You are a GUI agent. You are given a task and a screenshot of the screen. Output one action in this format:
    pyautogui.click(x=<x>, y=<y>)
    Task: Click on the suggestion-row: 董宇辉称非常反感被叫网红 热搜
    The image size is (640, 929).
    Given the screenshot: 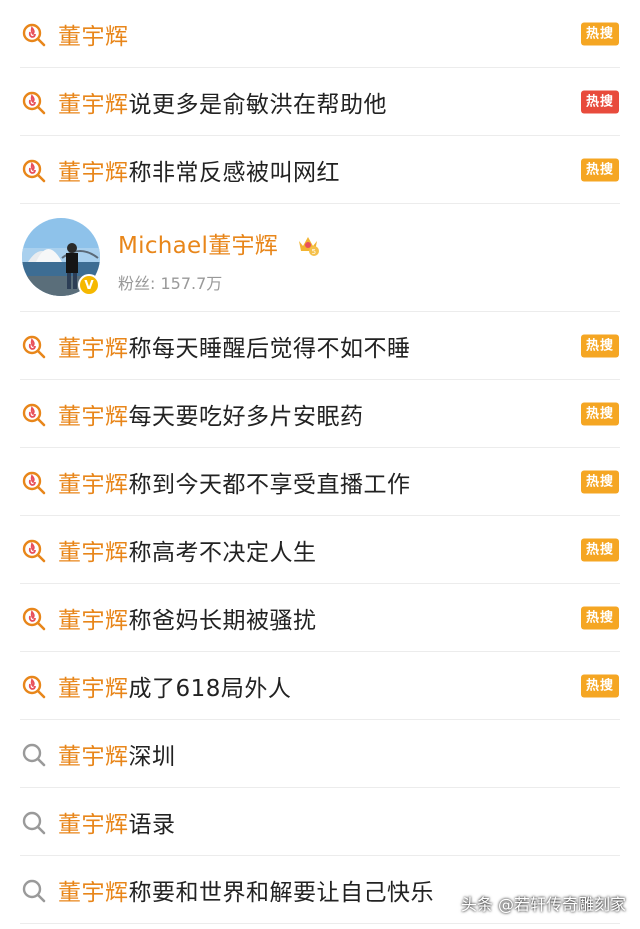 What is the action you would take?
    pyautogui.click(x=320, y=170)
    